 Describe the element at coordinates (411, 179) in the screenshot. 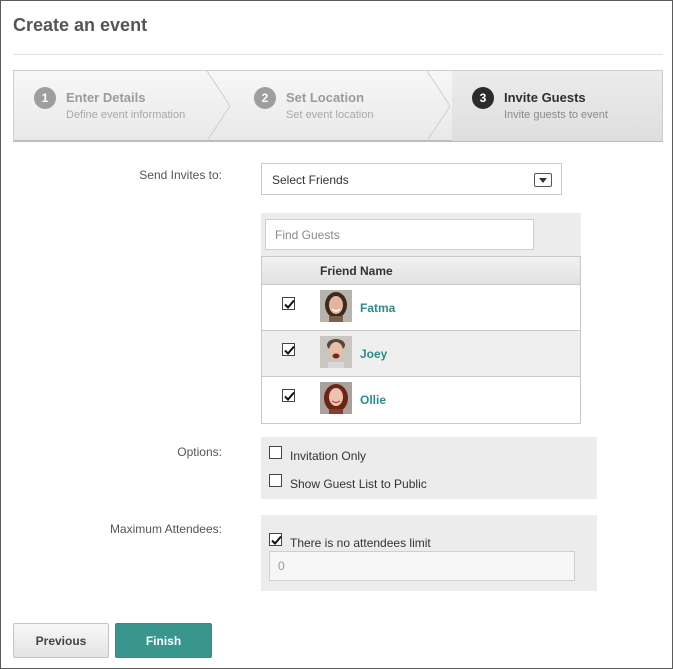

I see `send-invites-select: Select Friends` at that location.